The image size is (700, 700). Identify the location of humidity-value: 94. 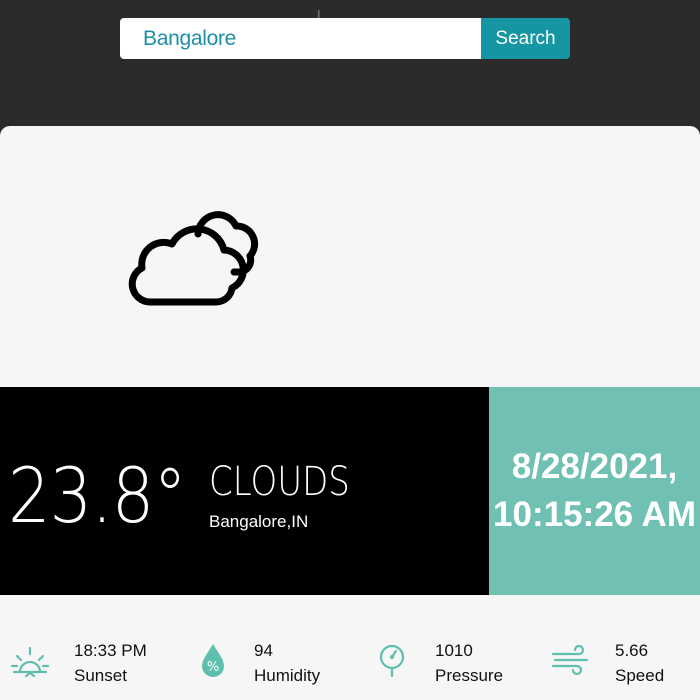
(263, 650).